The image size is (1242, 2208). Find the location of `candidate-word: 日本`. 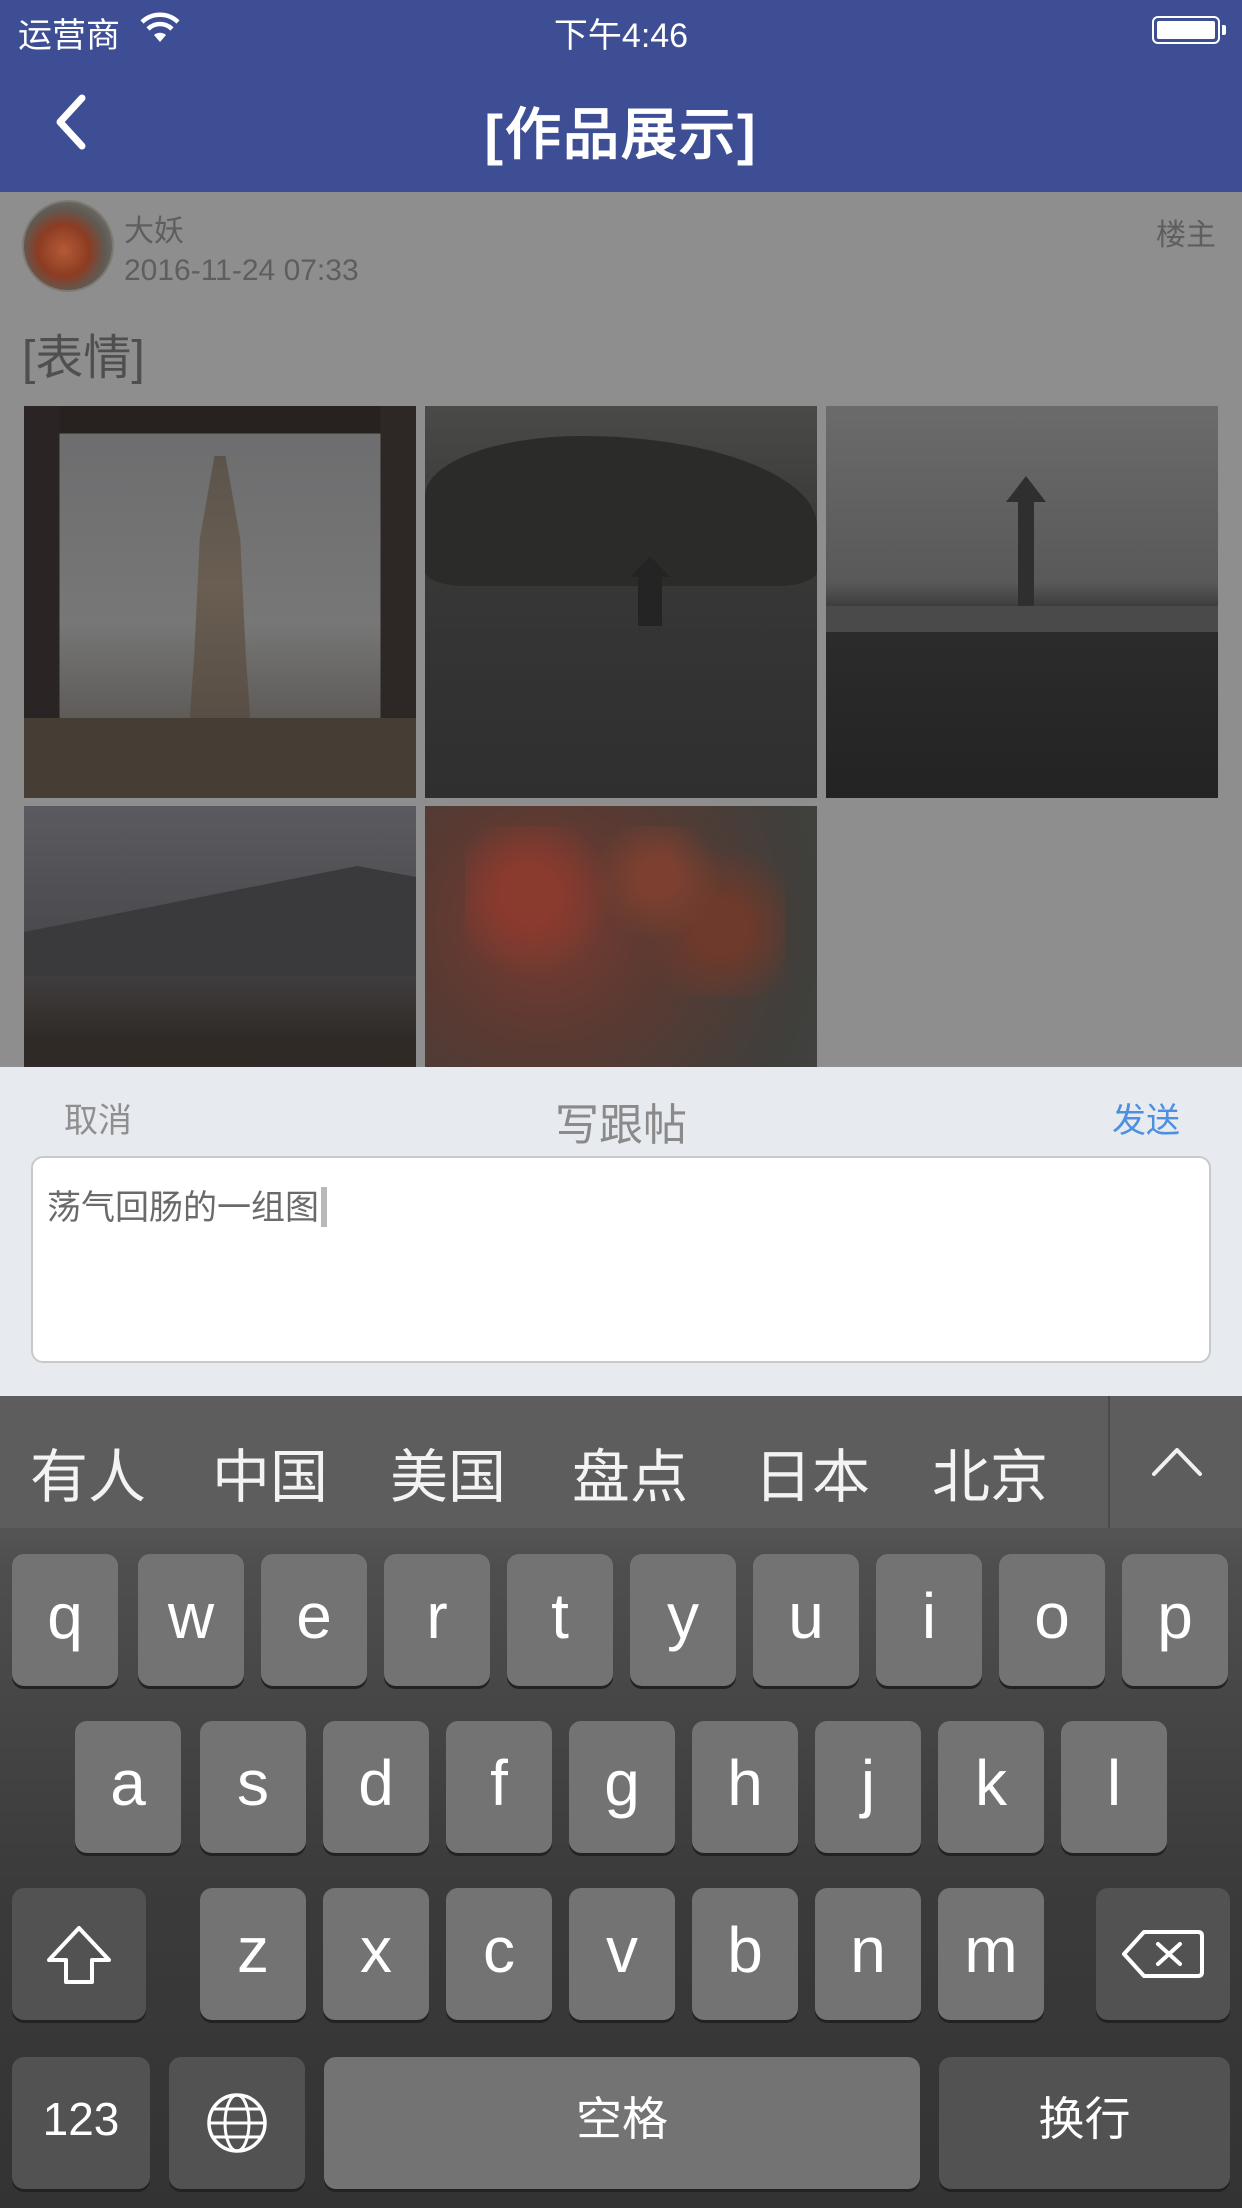

candidate-word: 日本 is located at coordinates (812, 1472).